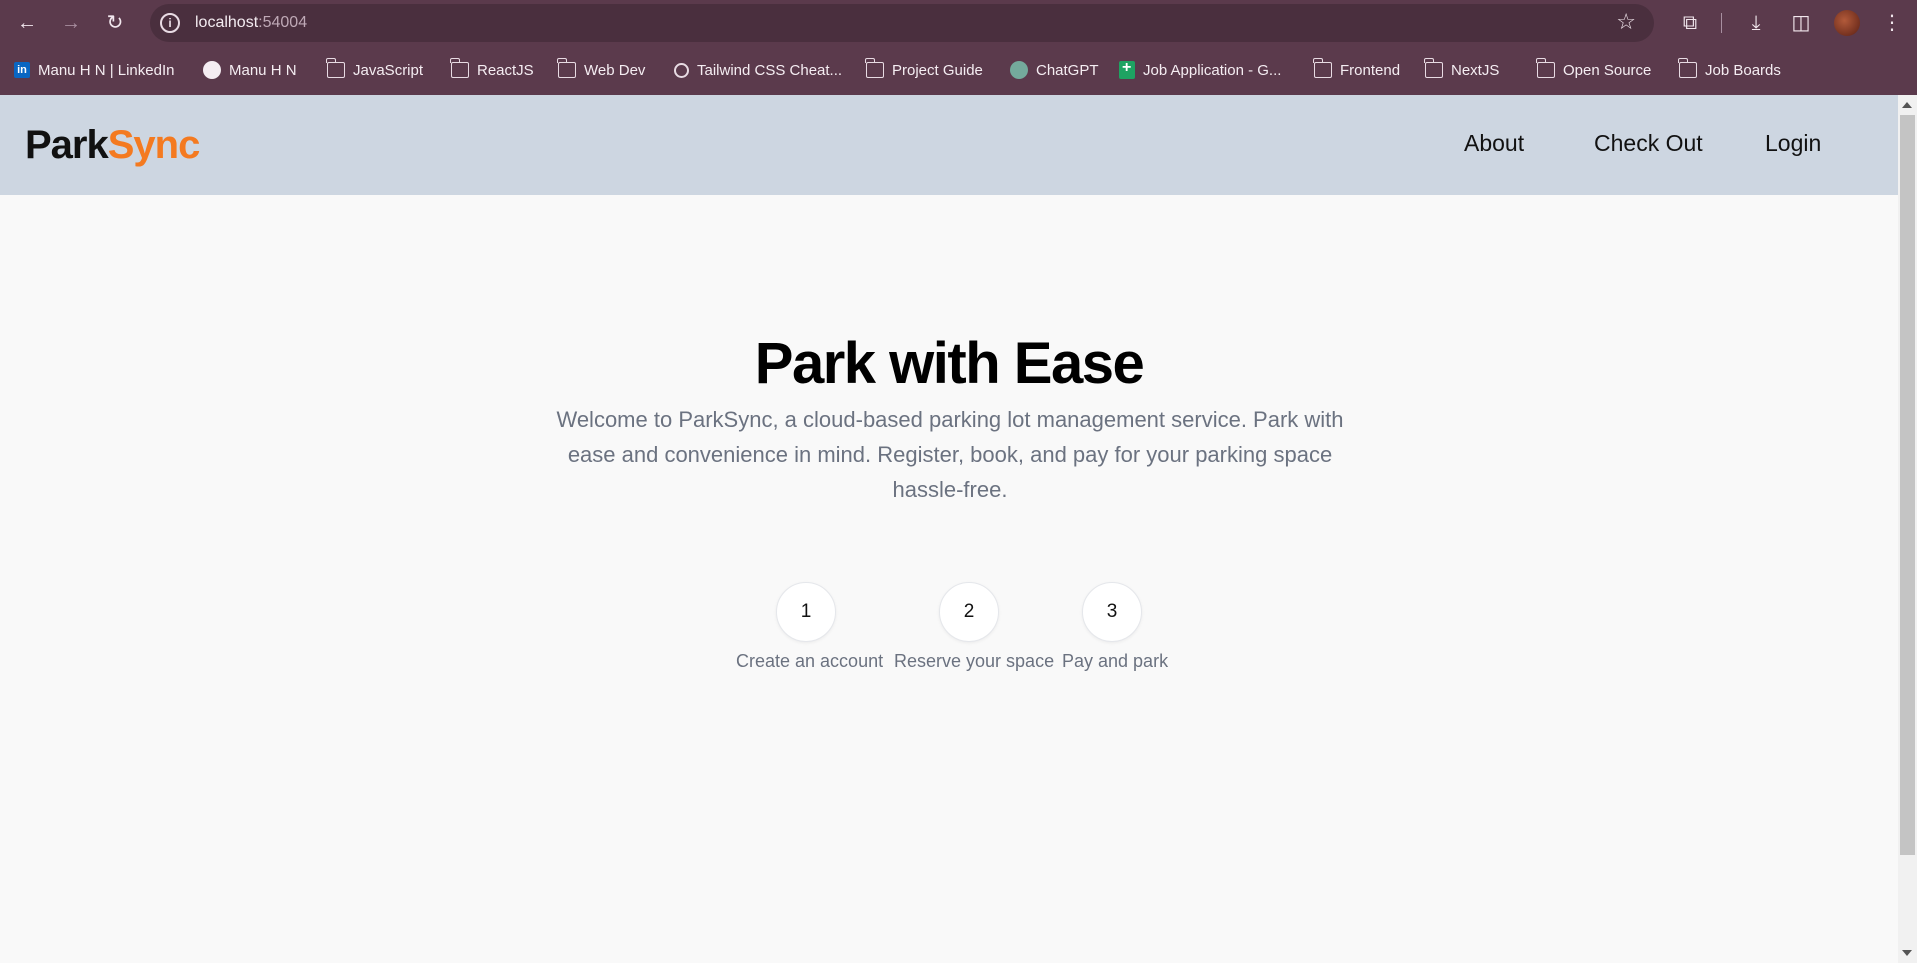 This screenshot has width=1917, height=963. What do you see at coordinates (1801, 23) in the screenshot?
I see `side-panel-icon: ◫` at bounding box center [1801, 23].